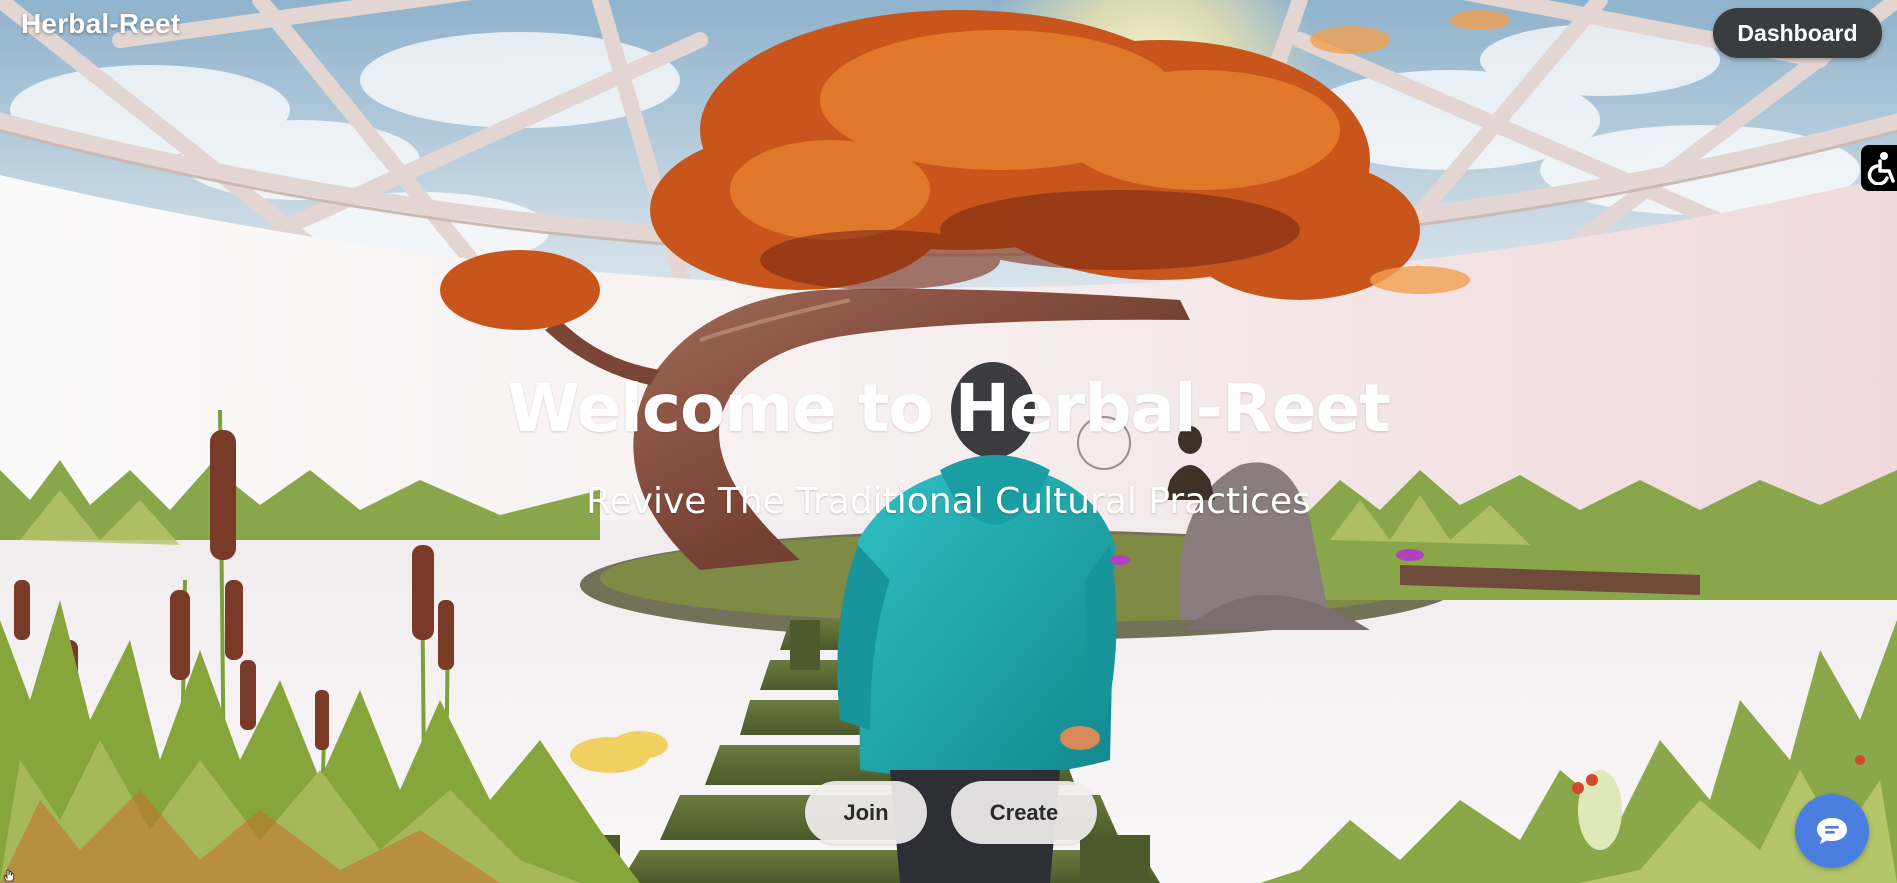 The width and height of the screenshot is (1897, 883). I want to click on create-button: Create, so click(1024, 812).